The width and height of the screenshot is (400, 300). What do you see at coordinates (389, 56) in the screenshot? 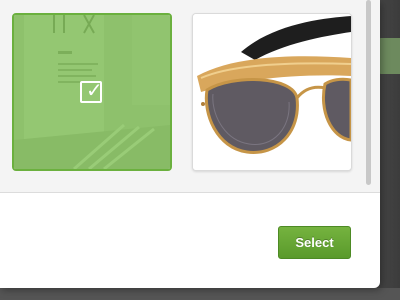
I see `background-tab` at bounding box center [389, 56].